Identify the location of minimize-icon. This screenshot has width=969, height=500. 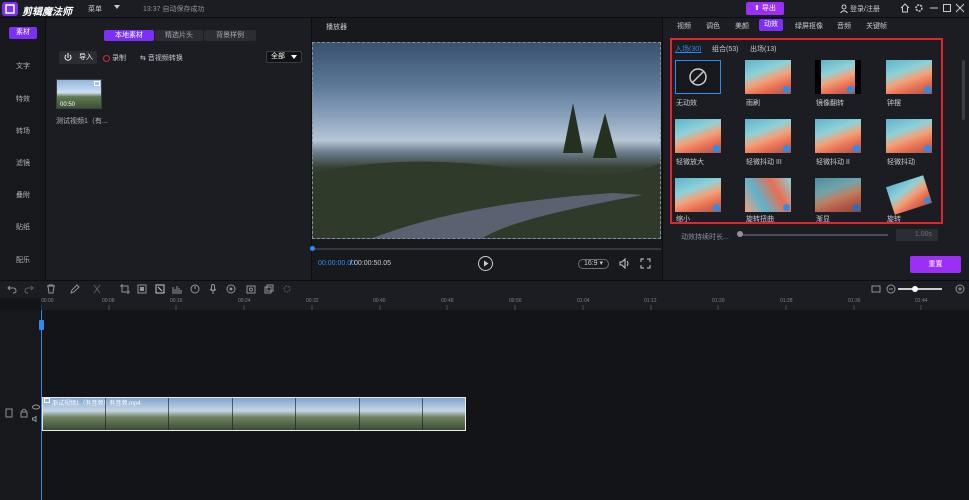
(935, 9).